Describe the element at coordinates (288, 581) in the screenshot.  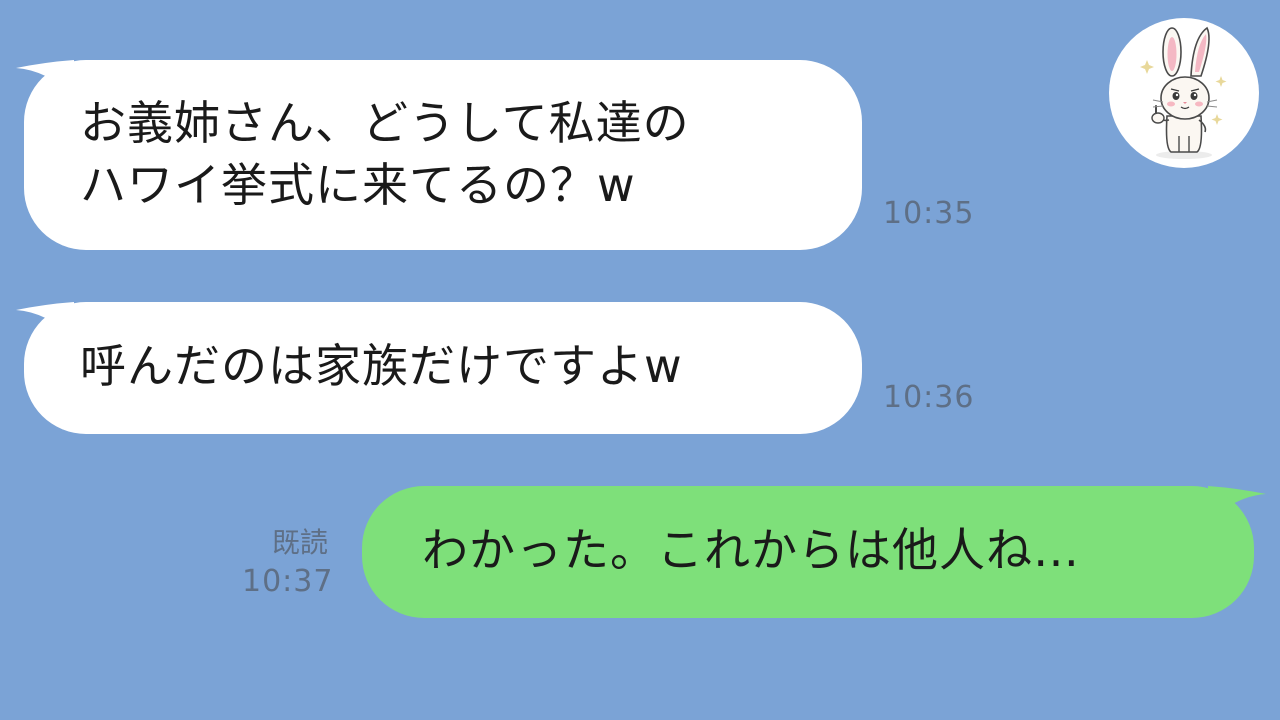
I see `message-timestamp: 10:37` at that location.